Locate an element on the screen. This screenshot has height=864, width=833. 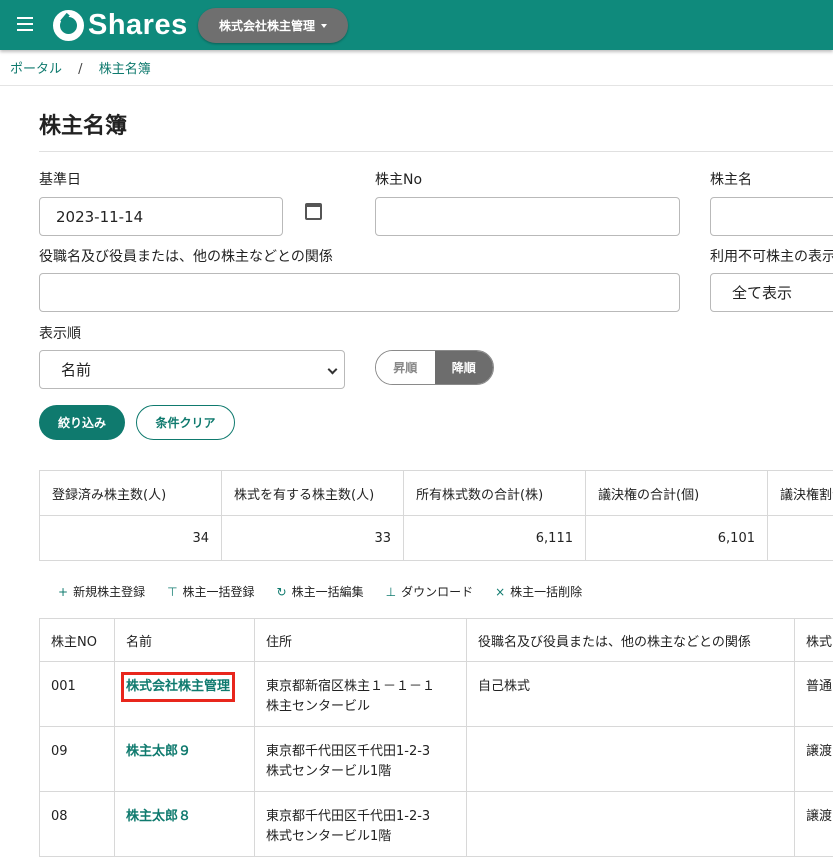
sort-select: 名前 is located at coordinates (192, 369).